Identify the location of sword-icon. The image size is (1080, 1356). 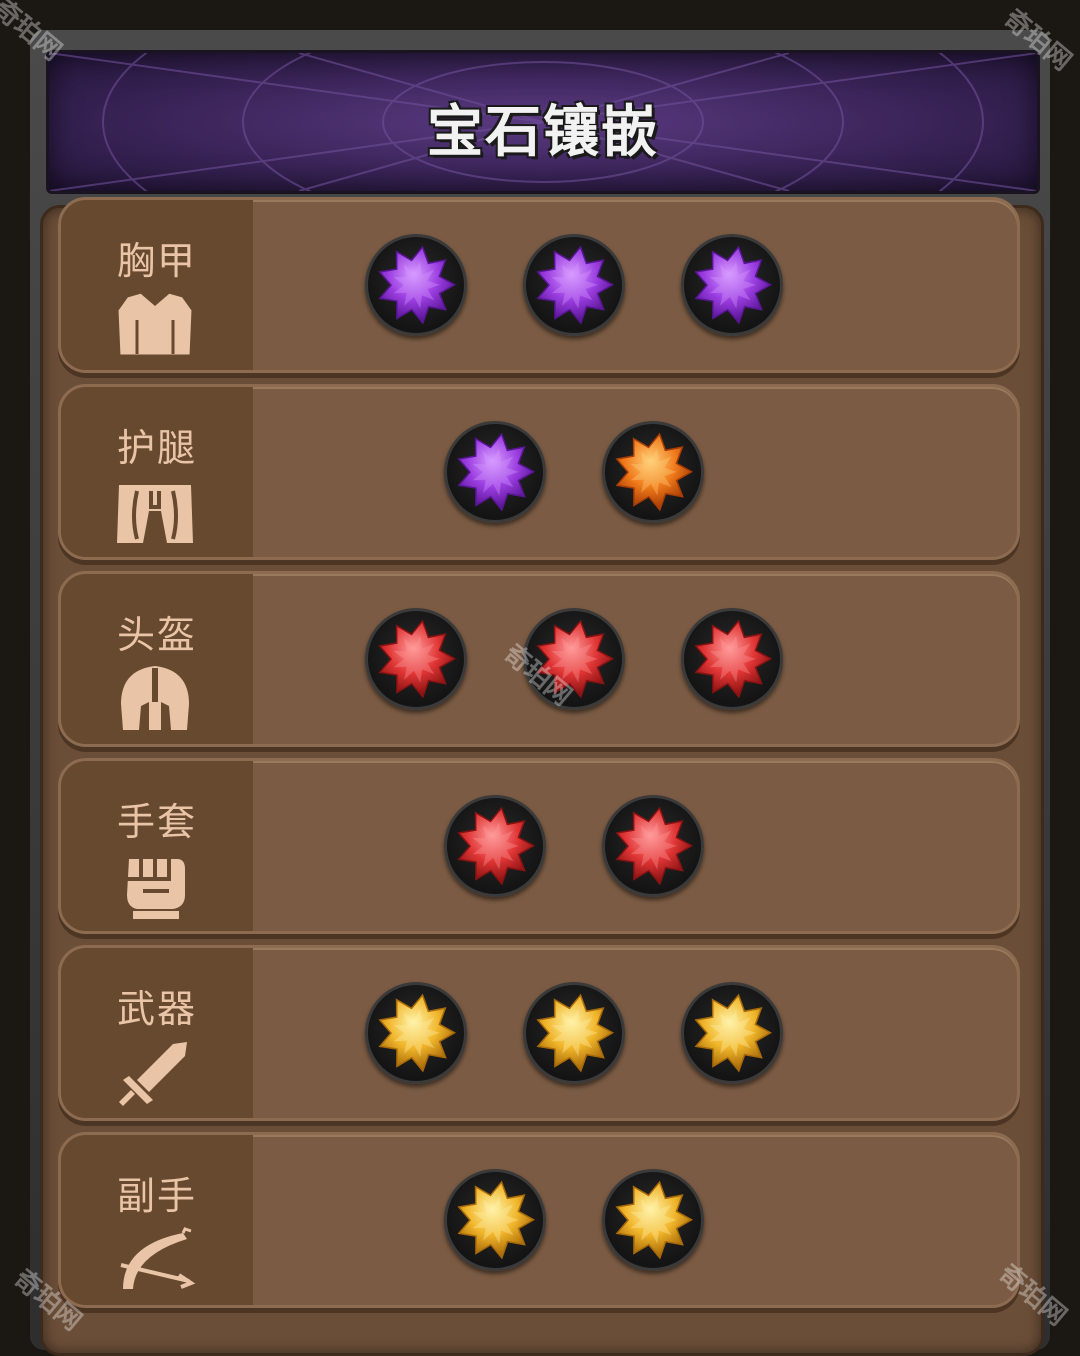
(155, 1073).